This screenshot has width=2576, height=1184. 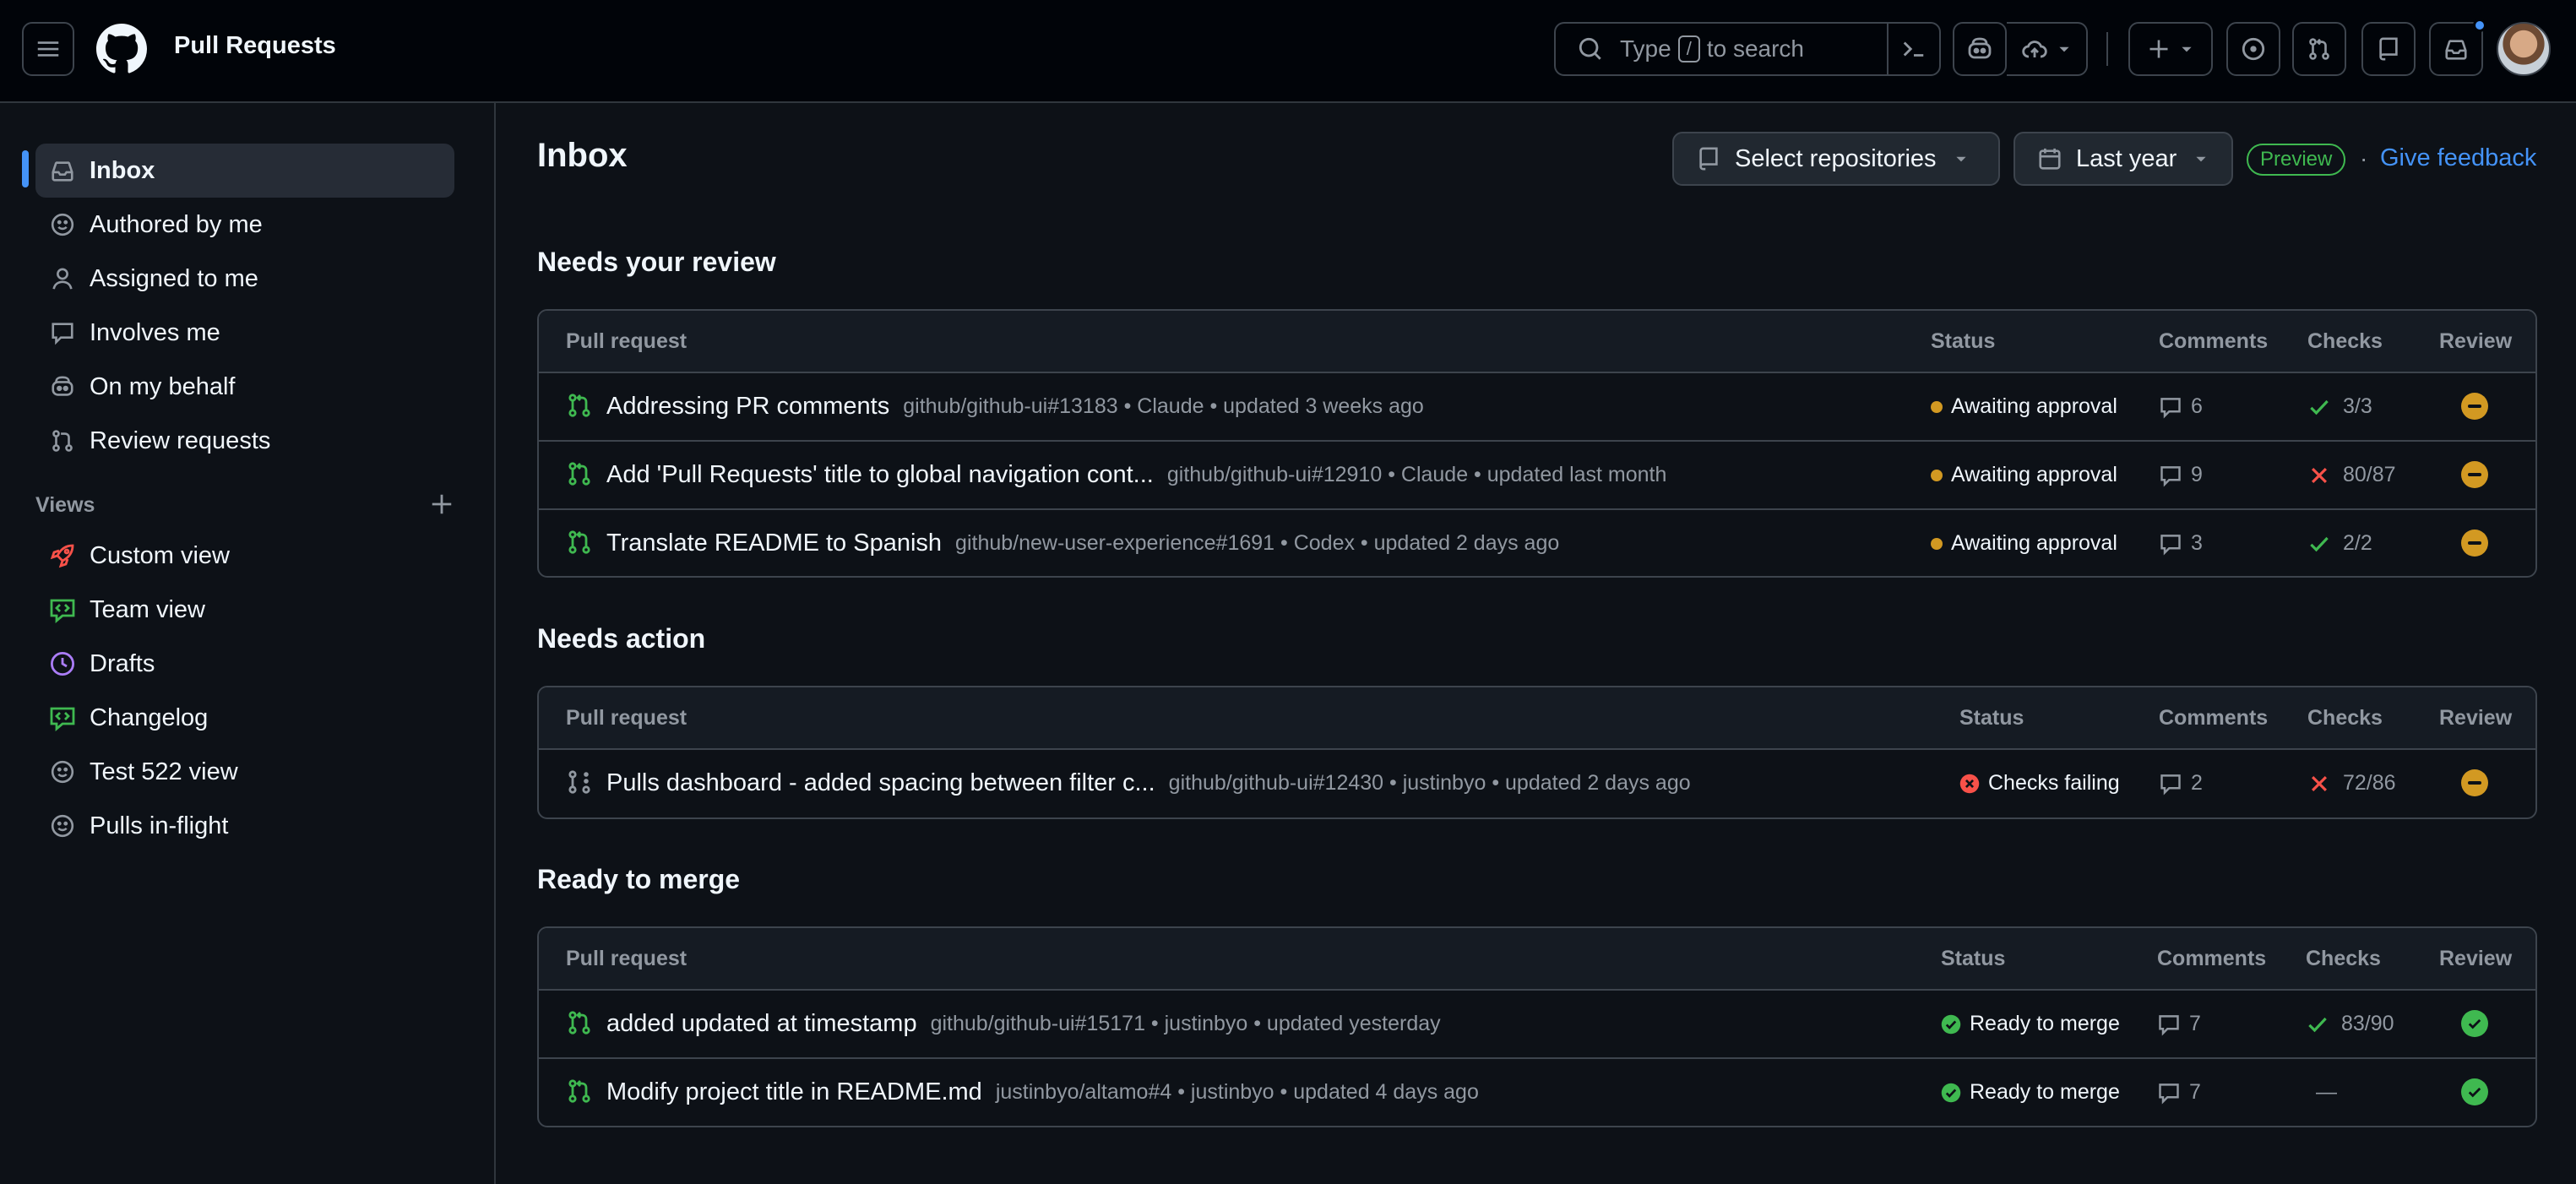 I want to click on pull-requests-button, so click(x=2319, y=49).